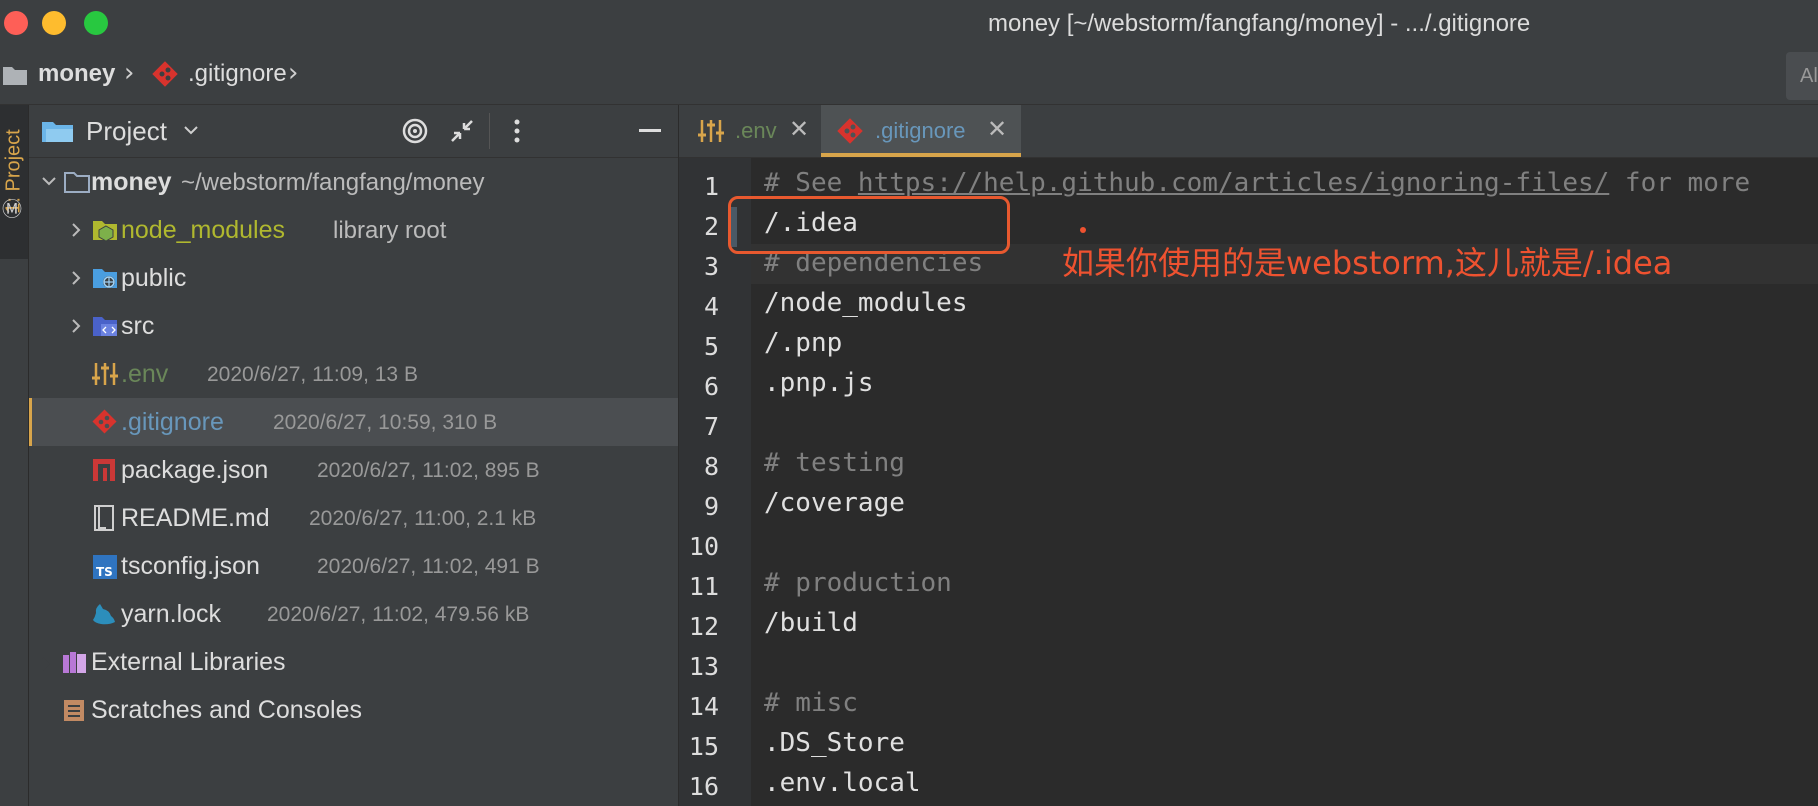  What do you see at coordinates (703, 706) in the screenshot?
I see `line-number: 14` at bounding box center [703, 706].